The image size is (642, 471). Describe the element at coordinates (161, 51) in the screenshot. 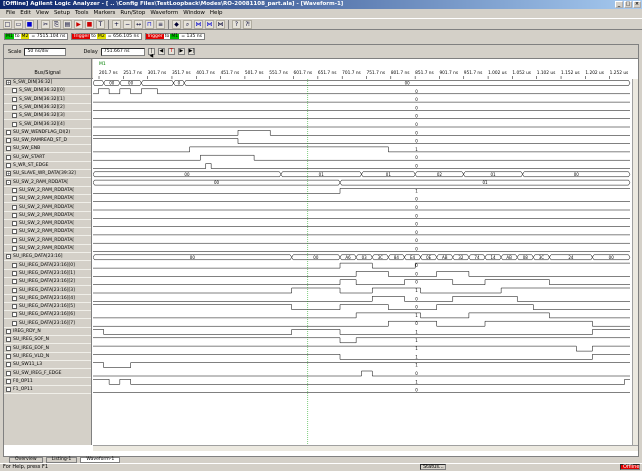

I see `prev-icon: ◀` at that location.